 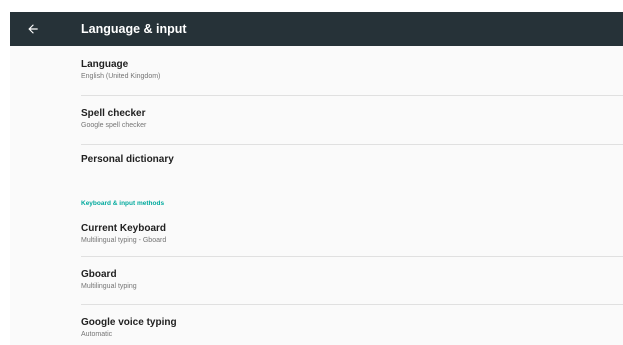 I want to click on current-keyboard-title: Current Keyboard, so click(x=124, y=228).